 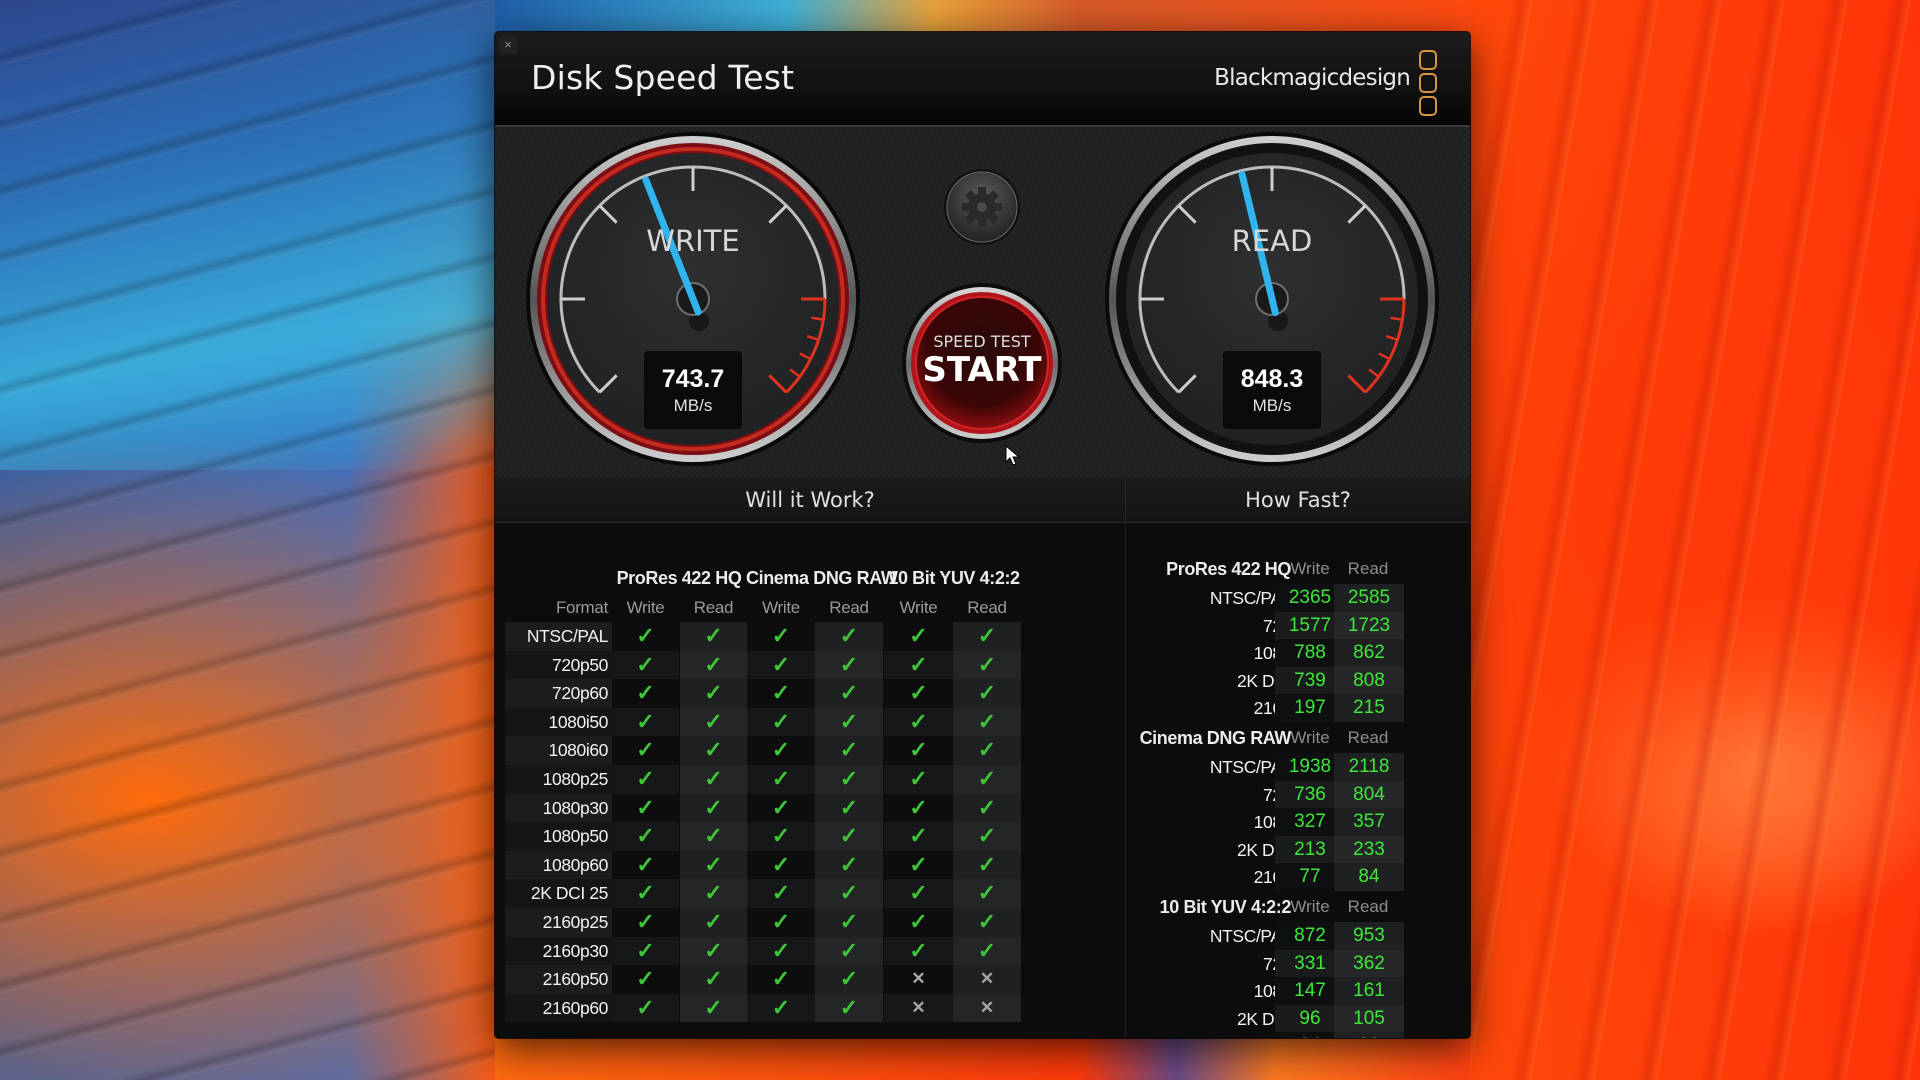 What do you see at coordinates (1272, 241) in the screenshot?
I see `read-gauge-label: READ` at bounding box center [1272, 241].